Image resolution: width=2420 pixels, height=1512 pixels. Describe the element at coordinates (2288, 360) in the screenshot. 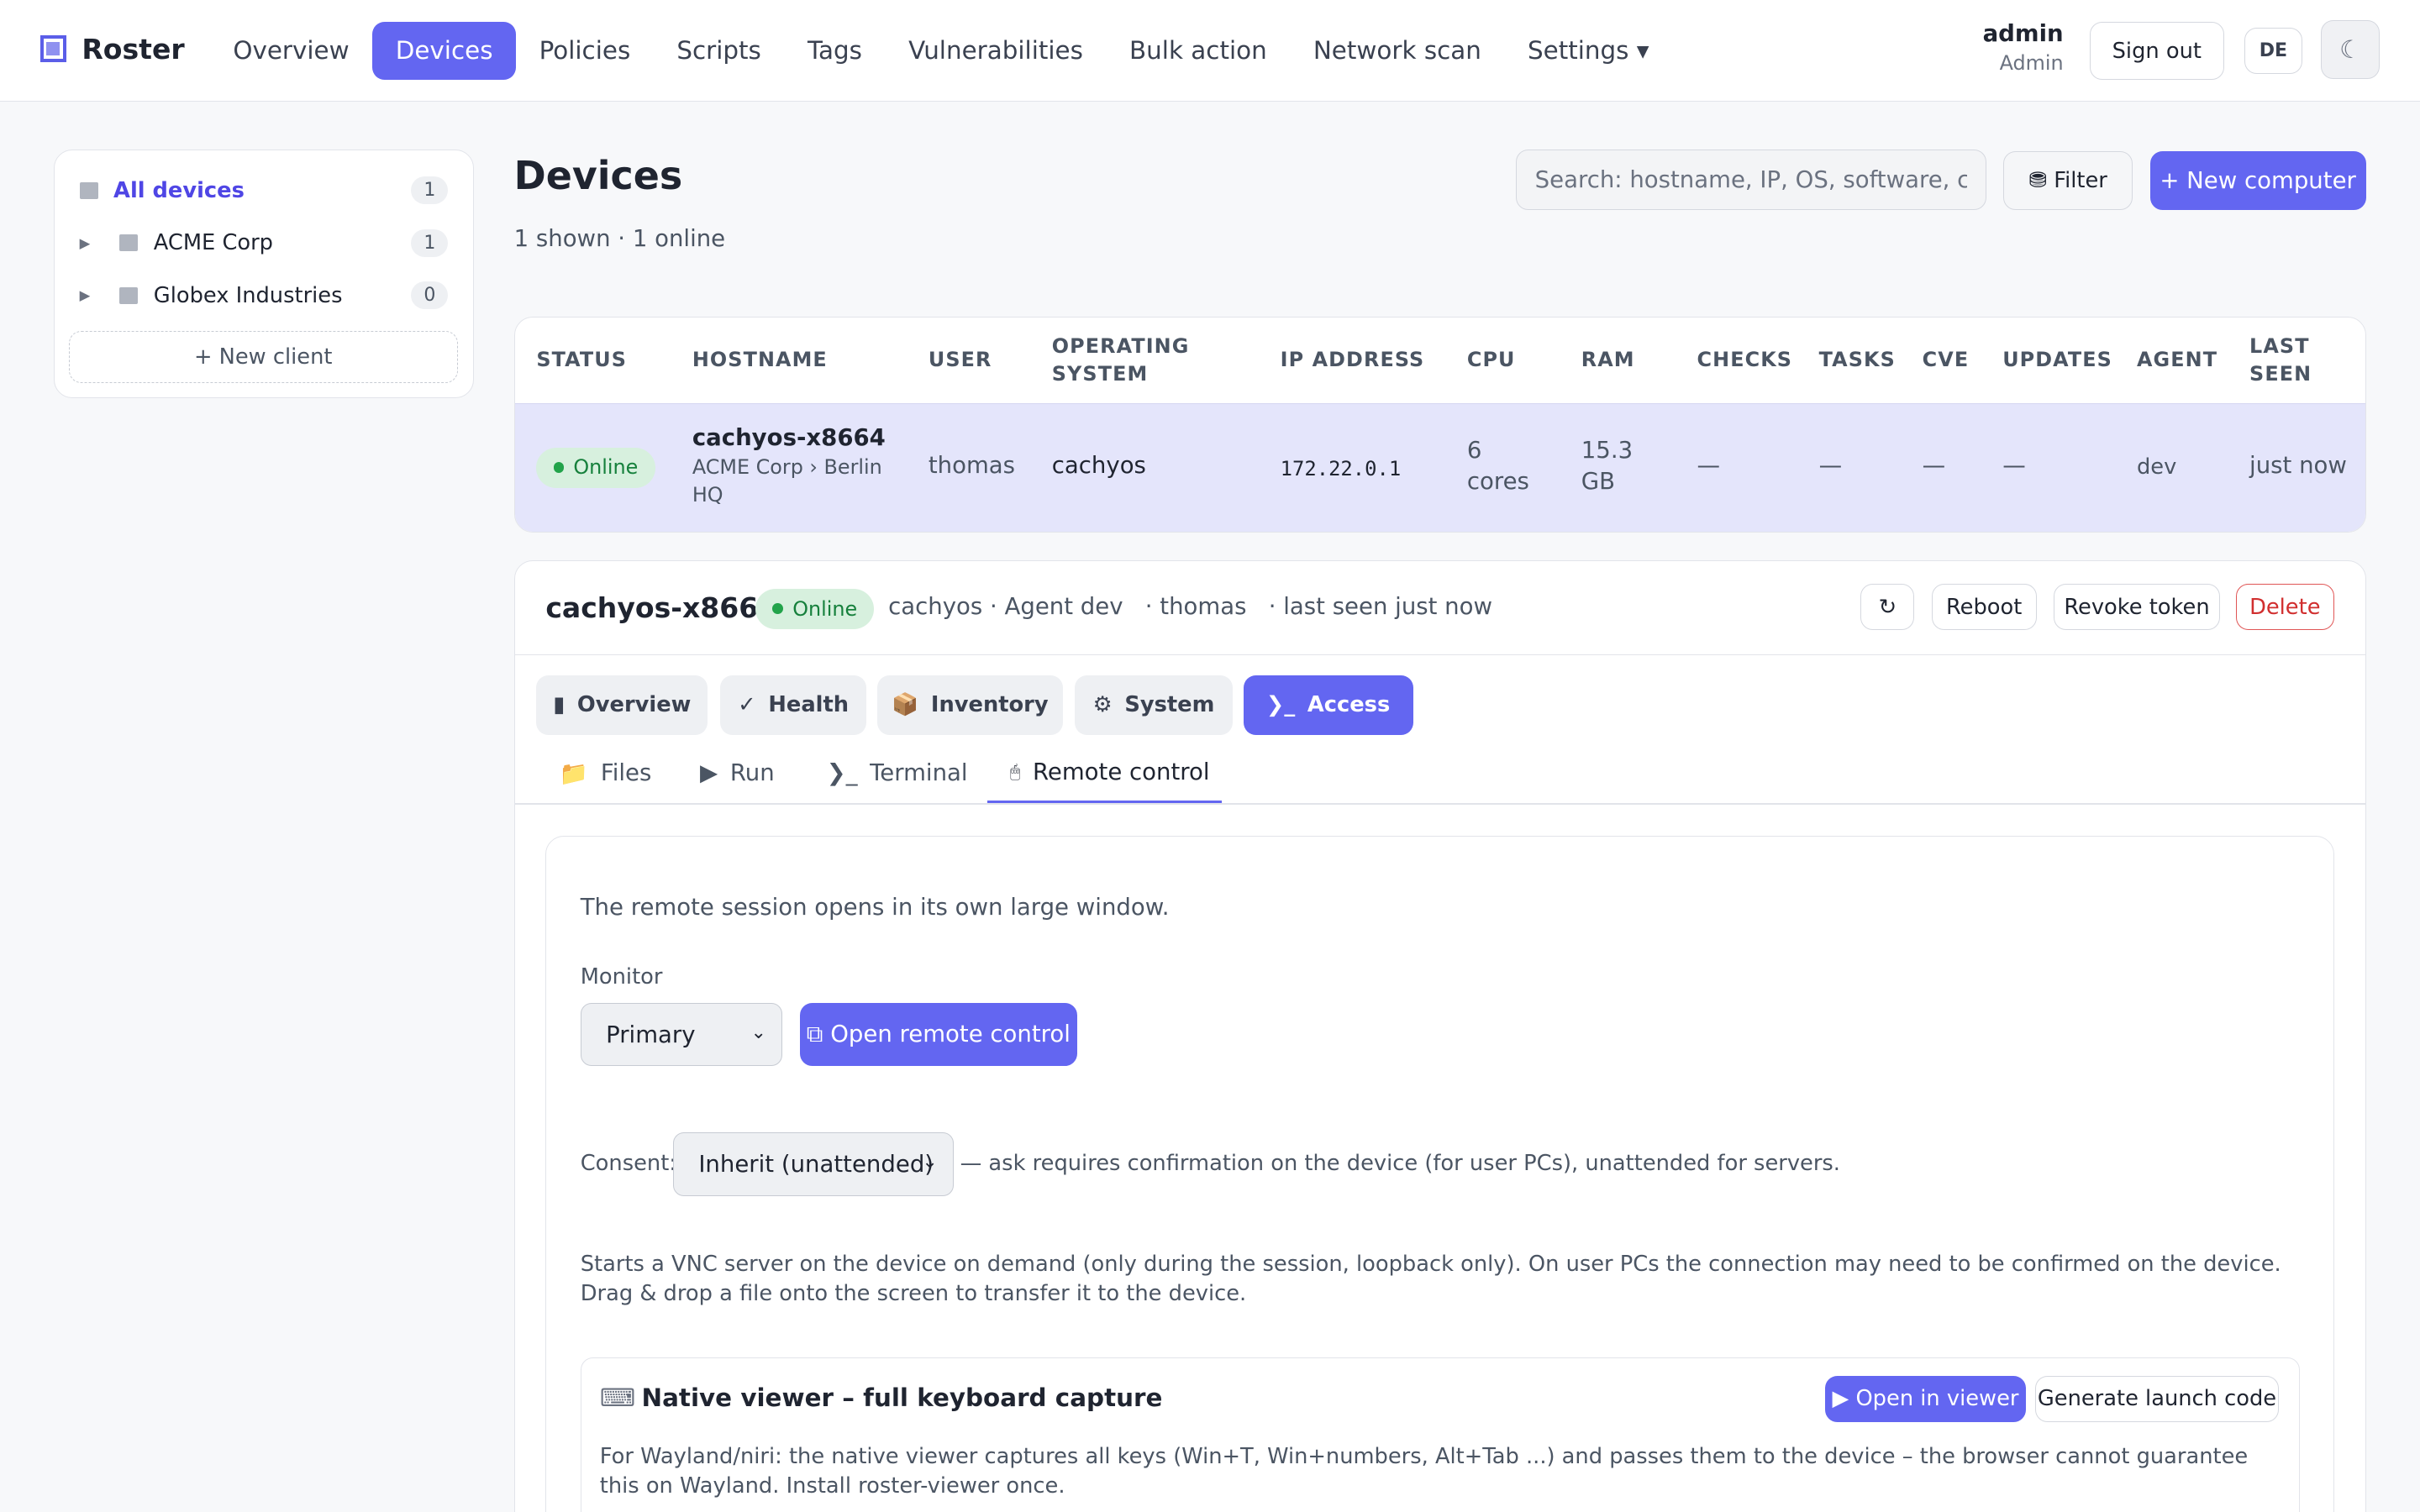

I see `column-header-last-seen: LAST SEEN` at that location.